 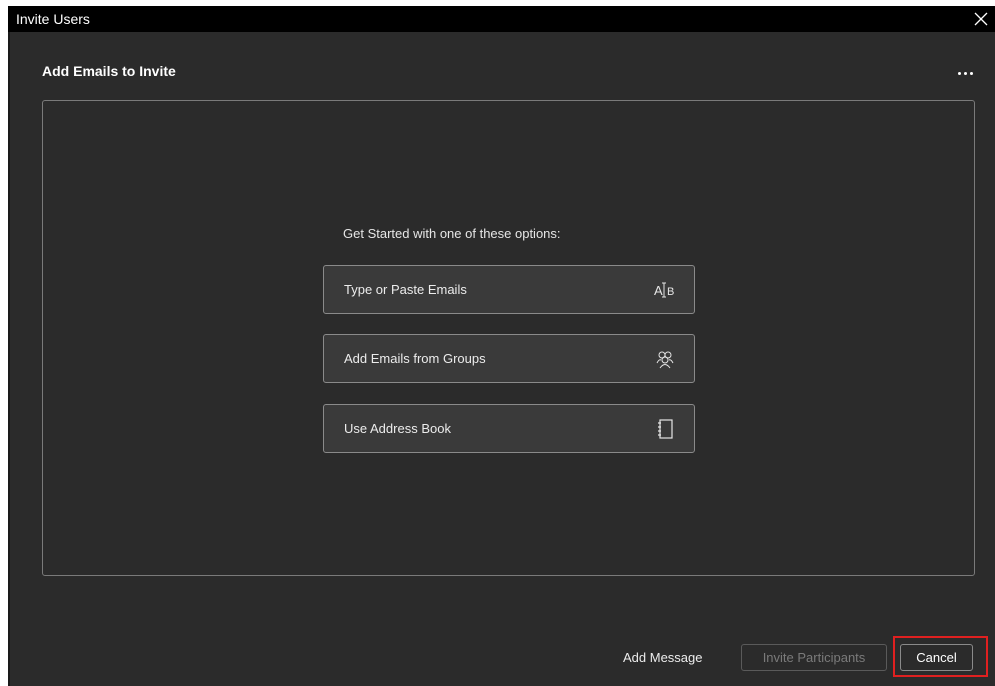 I want to click on option-label: Add Emails from Groups, so click(x=415, y=358).